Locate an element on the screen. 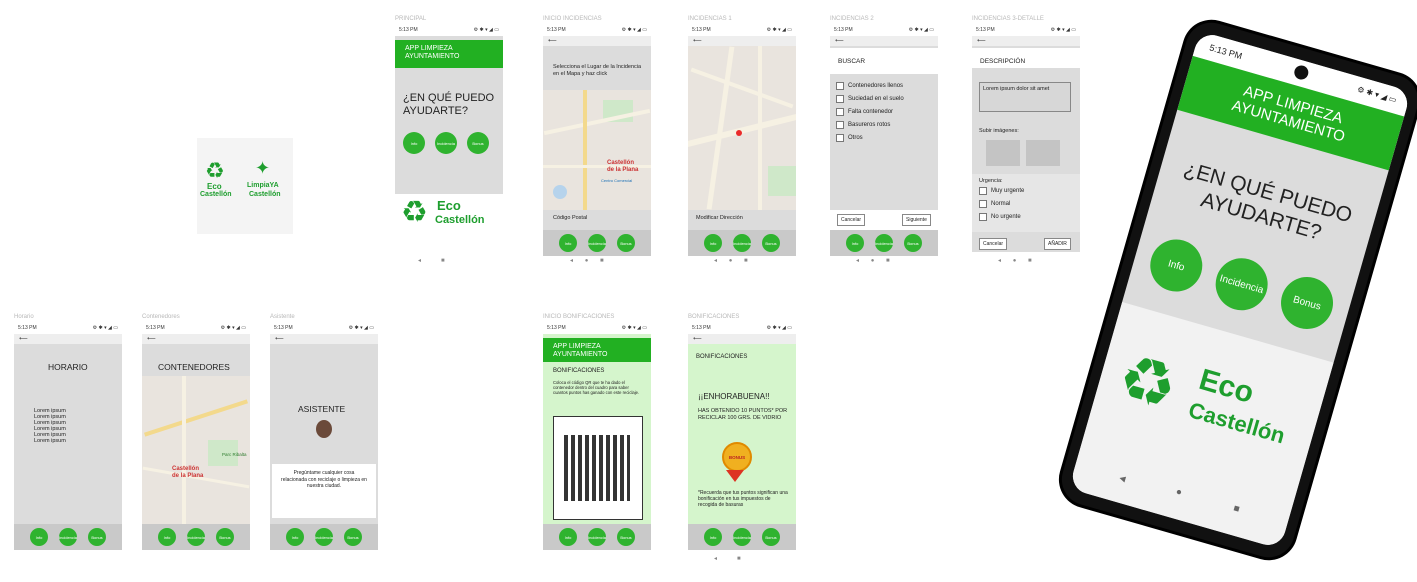 The height and width of the screenshot is (582, 1417). option-suciedad: Suciedad en el suelo is located at coordinates (870, 99).